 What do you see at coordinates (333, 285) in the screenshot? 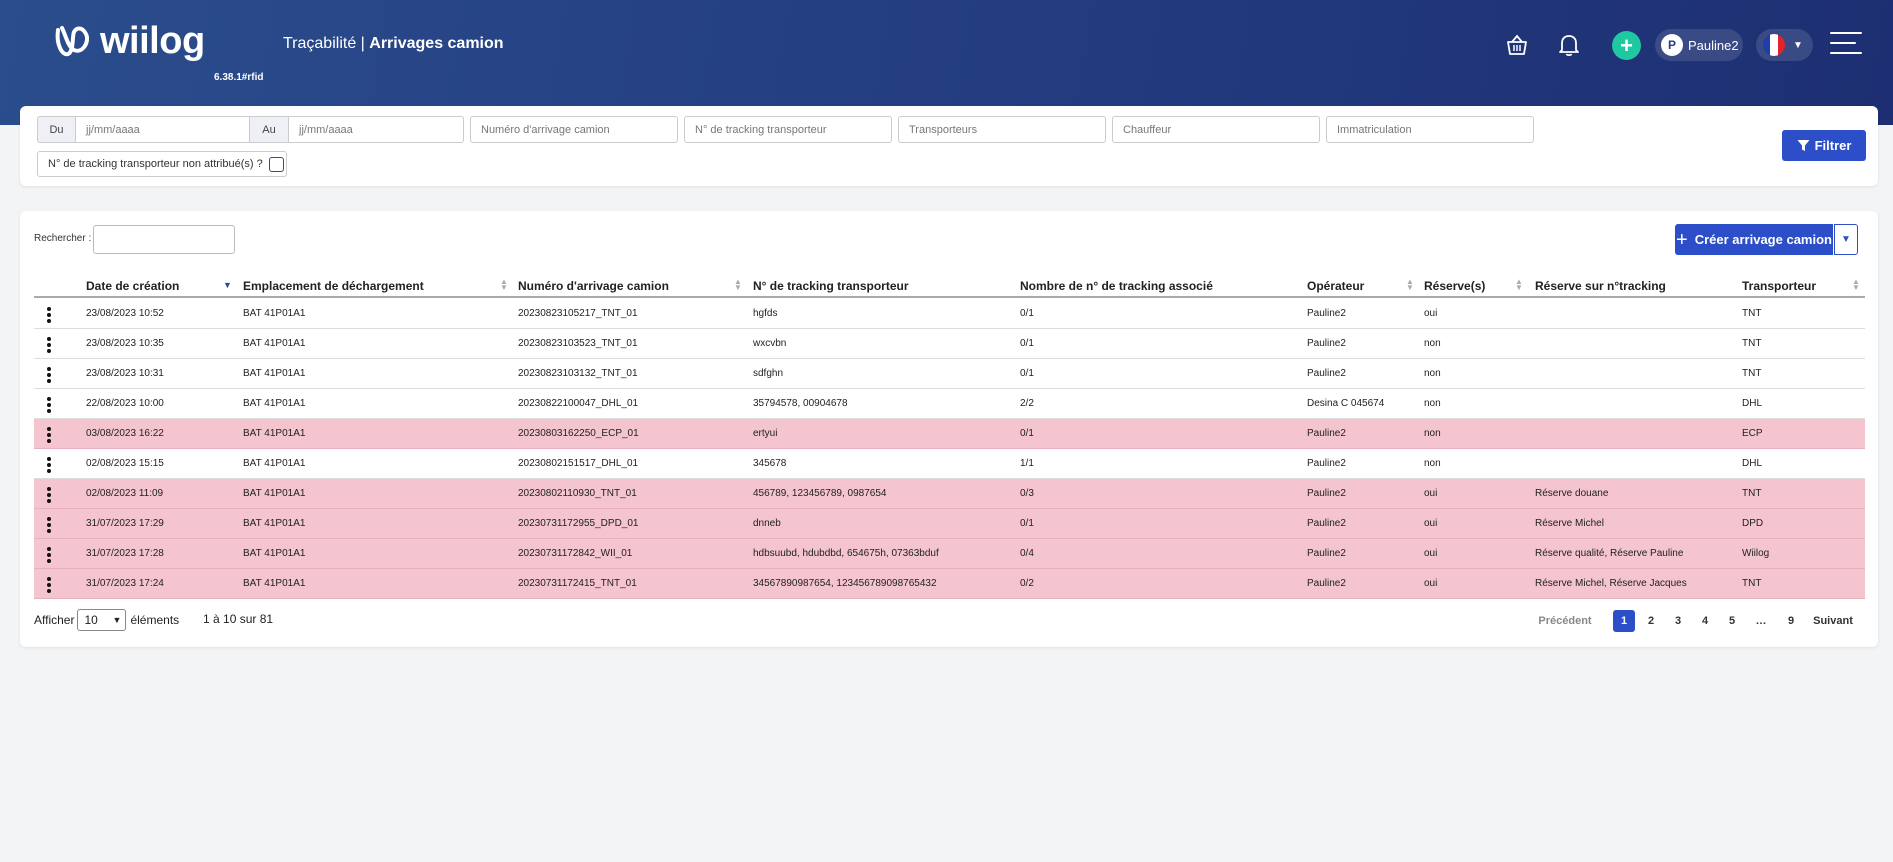
I see `column-header-location: Emplacement de déchargement` at bounding box center [333, 285].